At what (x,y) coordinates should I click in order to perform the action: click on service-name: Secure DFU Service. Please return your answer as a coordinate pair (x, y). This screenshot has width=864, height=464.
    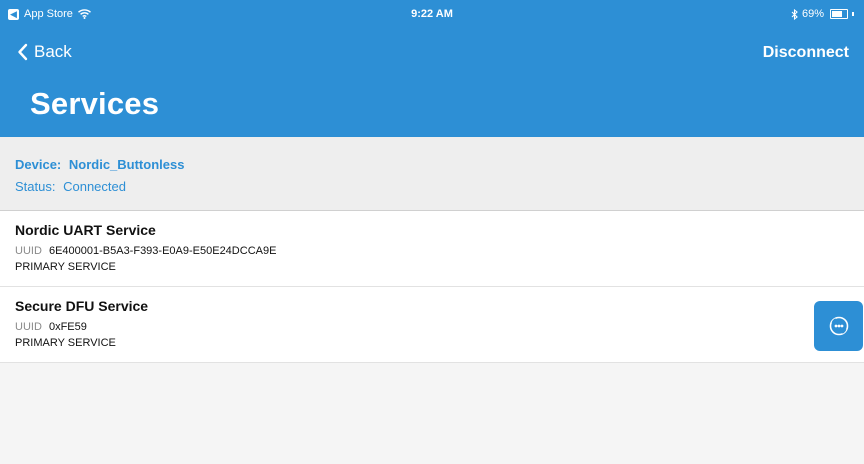
    Looking at the image, I should click on (82, 306).